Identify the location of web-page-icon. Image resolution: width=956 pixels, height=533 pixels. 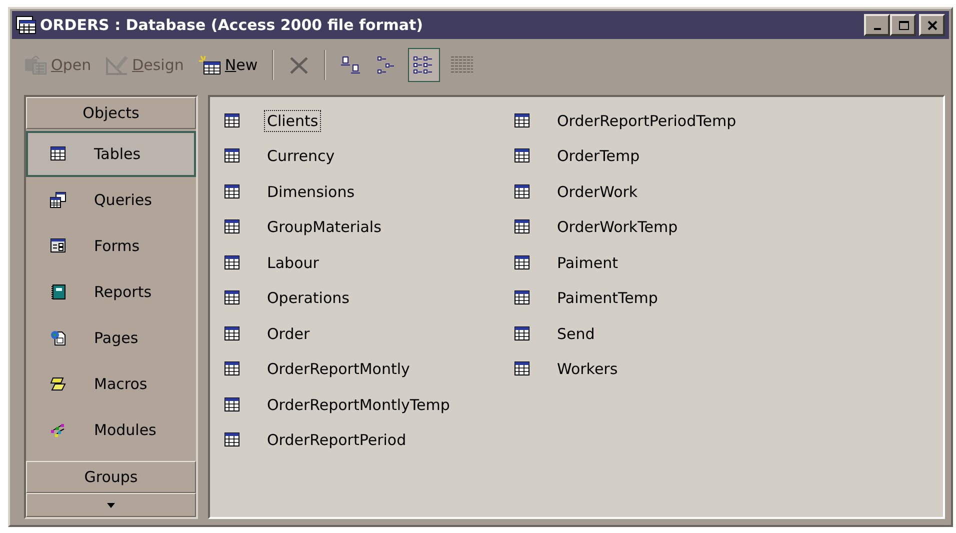
(58, 338).